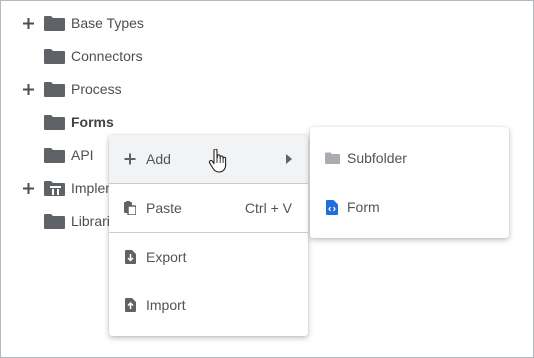 This screenshot has width=534, height=358. What do you see at coordinates (268, 208) in the screenshot?
I see `shortcut-label: Ctrl + V` at bounding box center [268, 208].